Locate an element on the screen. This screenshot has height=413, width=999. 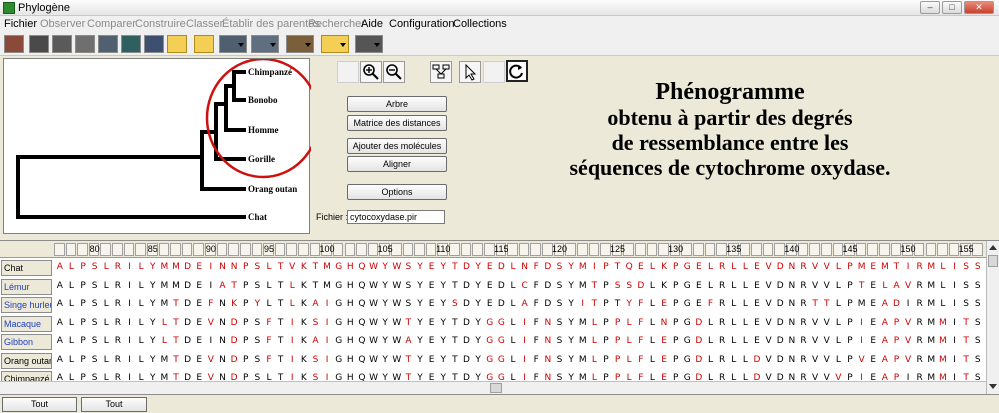
amino-acid-cell: S is located at coordinates (94, 322).